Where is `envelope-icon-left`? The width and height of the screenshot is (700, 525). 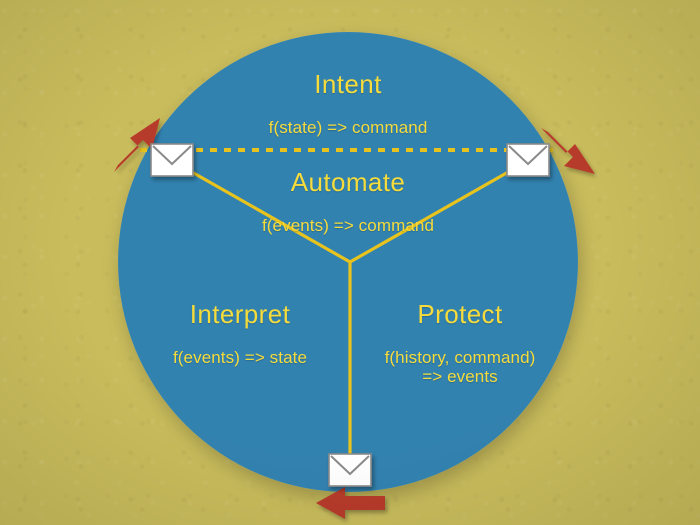 envelope-icon-left is located at coordinates (172, 160).